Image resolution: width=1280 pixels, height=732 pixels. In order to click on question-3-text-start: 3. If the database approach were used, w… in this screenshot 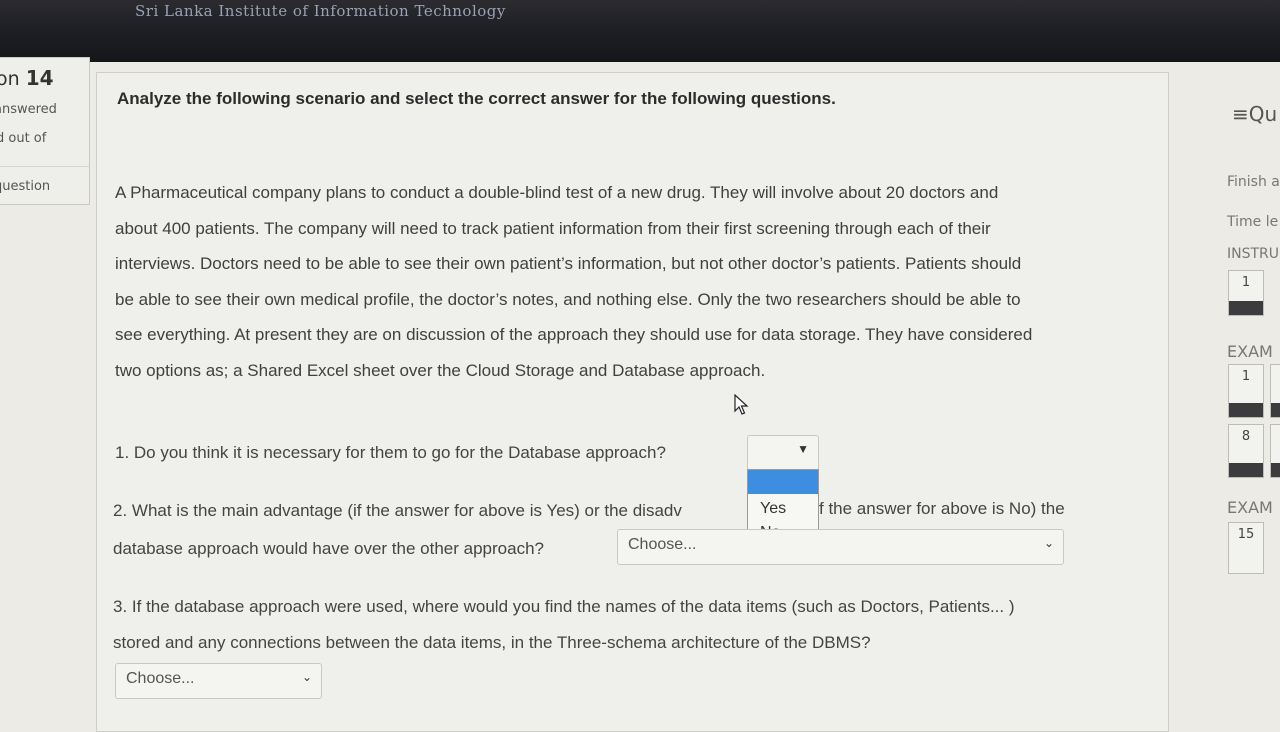, I will do `click(564, 606)`.